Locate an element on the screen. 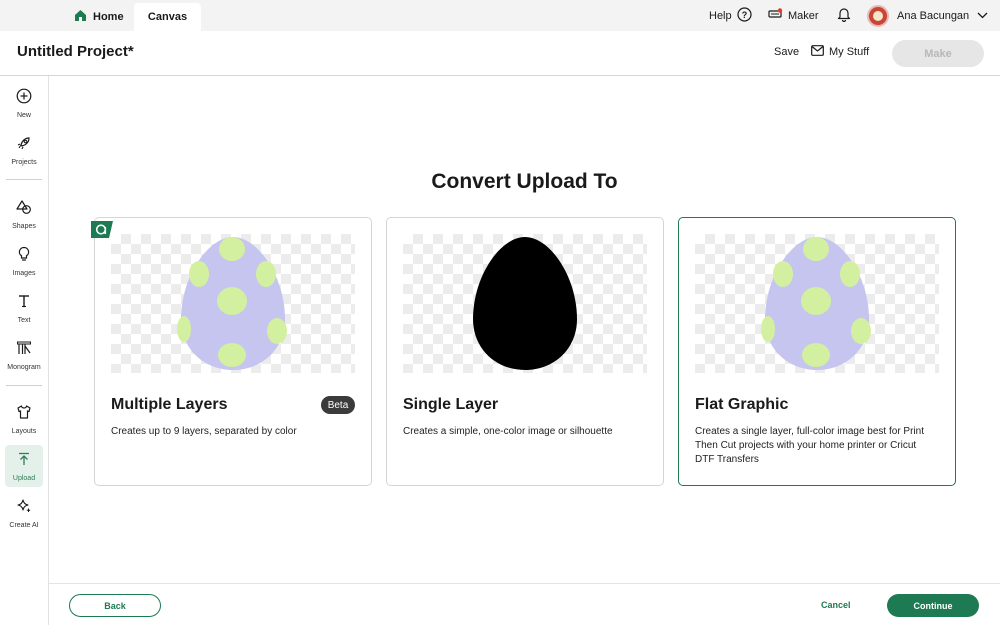 The image size is (1000, 625). maker-label: Maker is located at coordinates (803, 15).